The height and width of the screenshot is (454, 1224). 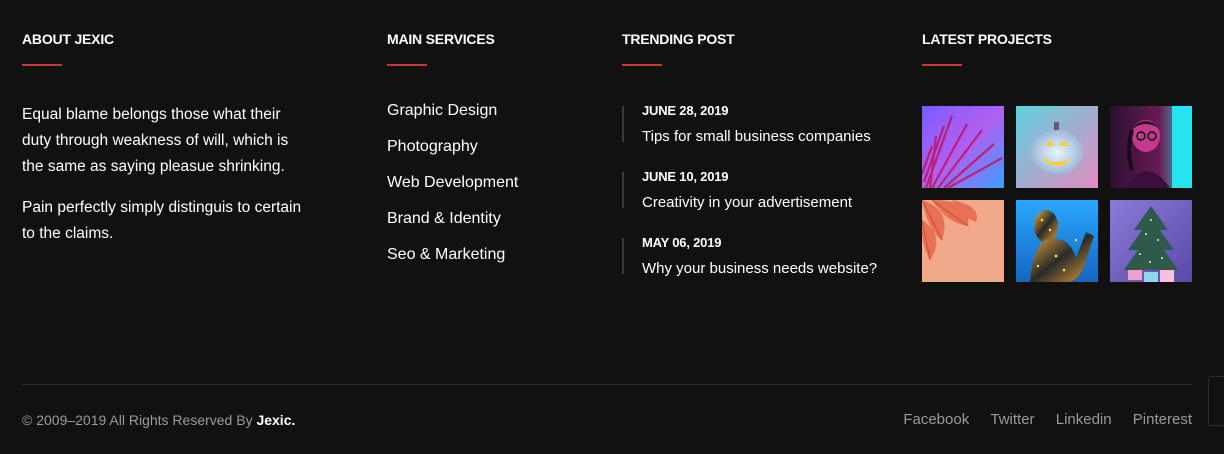 I want to click on social-link-linkedin: Linkedin, so click(x=1084, y=419).